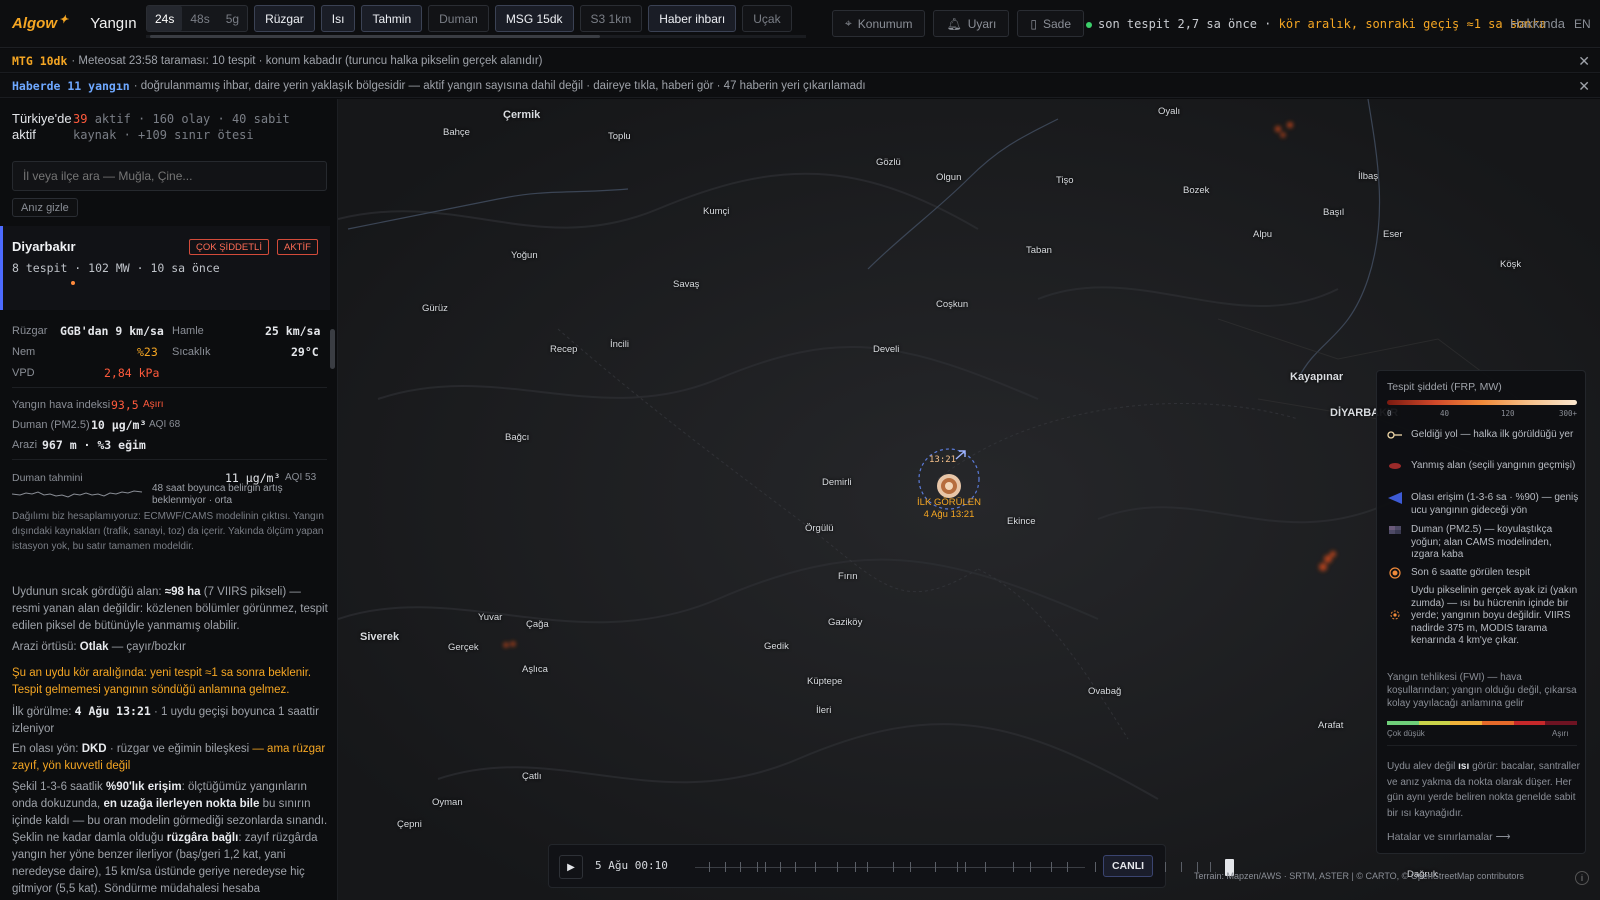 Image resolution: width=1600 pixels, height=900 pixels. What do you see at coordinates (458, 18) in the screenshot?
I see `layer-toggle-duman: Duman` at bounding box center [458, 18].